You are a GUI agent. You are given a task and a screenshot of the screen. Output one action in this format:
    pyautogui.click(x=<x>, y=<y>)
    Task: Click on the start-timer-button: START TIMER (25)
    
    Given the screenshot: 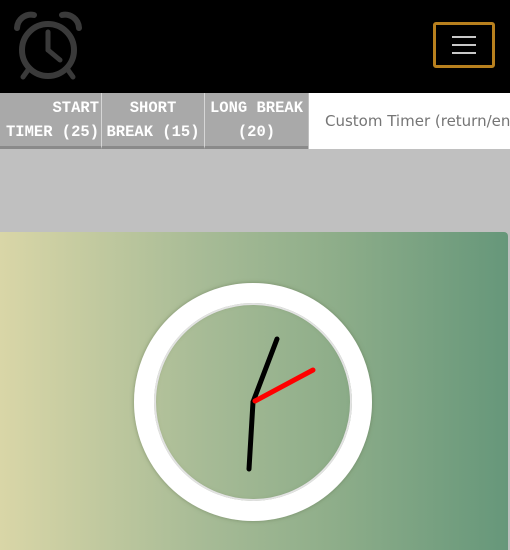 What is the action you would take?
    pyautogui.click(x=51, y=121)
    